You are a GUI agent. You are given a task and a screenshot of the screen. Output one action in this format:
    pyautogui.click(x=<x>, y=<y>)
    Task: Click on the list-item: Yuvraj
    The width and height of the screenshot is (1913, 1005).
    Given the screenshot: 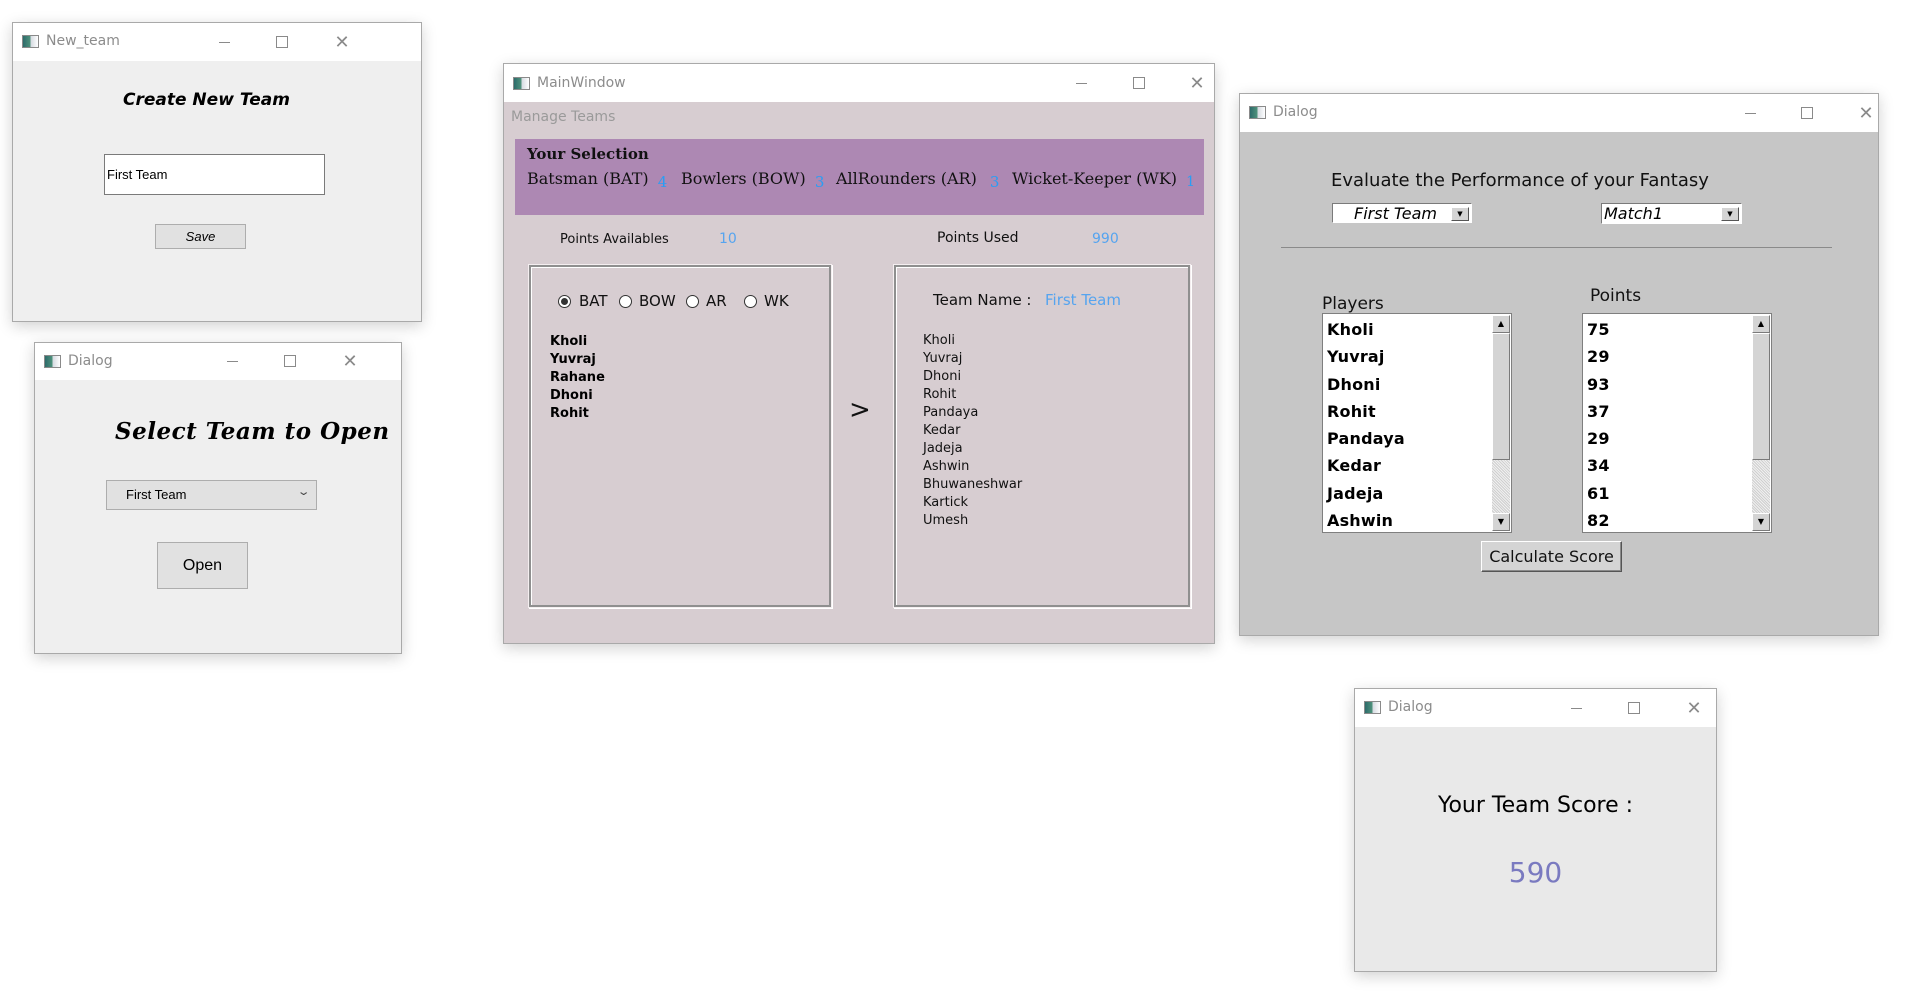 What is the action you would take?
    pyautogui.click(x=1366, y=356)
    